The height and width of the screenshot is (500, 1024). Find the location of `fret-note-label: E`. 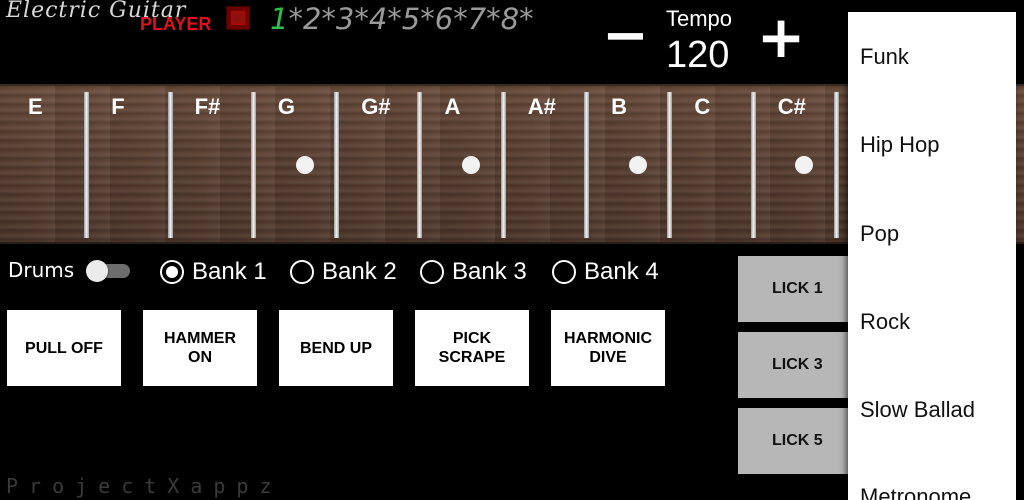

fret-note-label: E is located at coordinates (35, 106).